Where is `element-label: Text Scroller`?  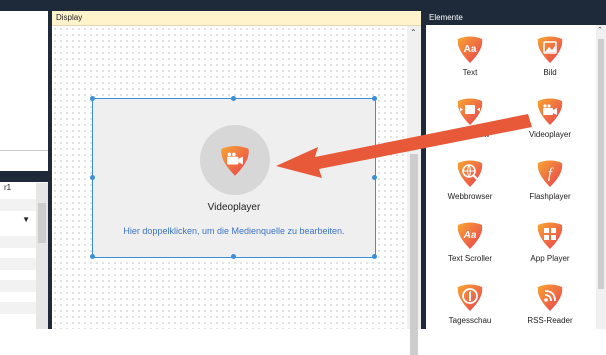 element-label: Text Scroller is located at coordinates (469, 258).